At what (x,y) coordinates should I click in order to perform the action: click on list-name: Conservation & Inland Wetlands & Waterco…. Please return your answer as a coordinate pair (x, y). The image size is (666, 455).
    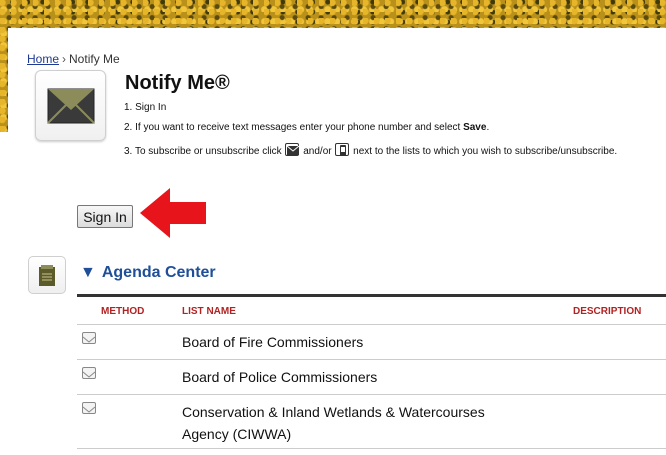
    Looking at the image, I should click on (333, 423).